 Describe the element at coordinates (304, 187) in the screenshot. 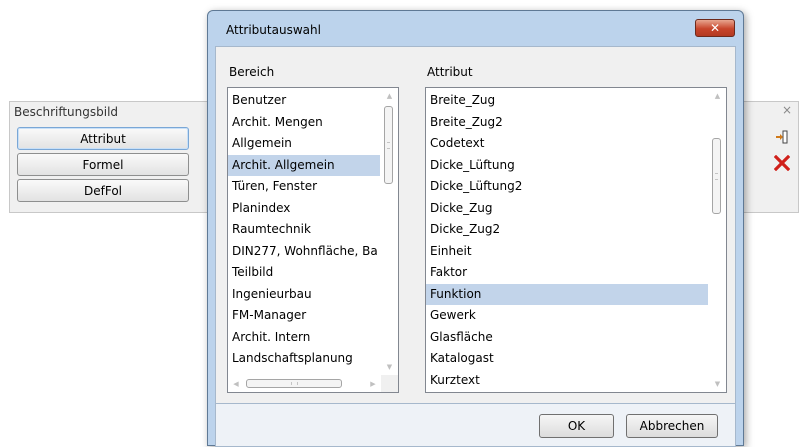

I see `list-item: Türen, Fenster` at that location.